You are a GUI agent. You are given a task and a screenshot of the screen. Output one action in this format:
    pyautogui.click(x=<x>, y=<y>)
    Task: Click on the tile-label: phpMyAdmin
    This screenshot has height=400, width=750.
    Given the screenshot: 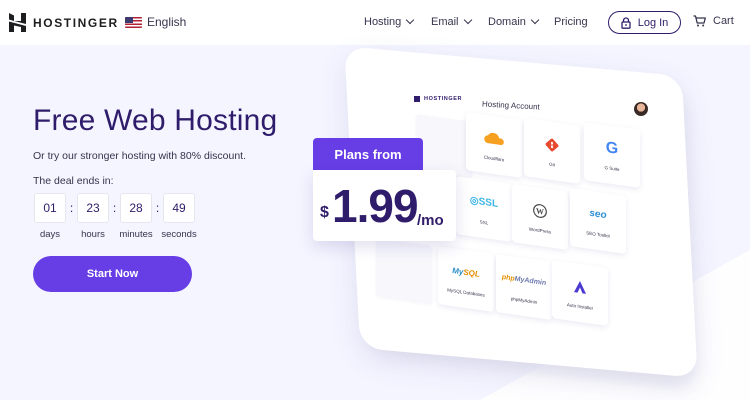 What is the action you would take?
    pyautogui.click(x=524, y=300)
    